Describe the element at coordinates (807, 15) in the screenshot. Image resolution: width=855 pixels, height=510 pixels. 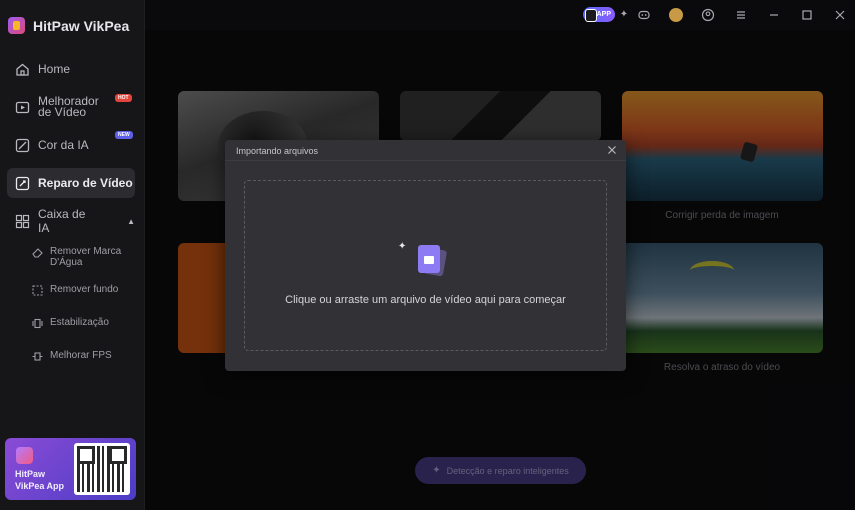
I see `maximize-icon` at that location.